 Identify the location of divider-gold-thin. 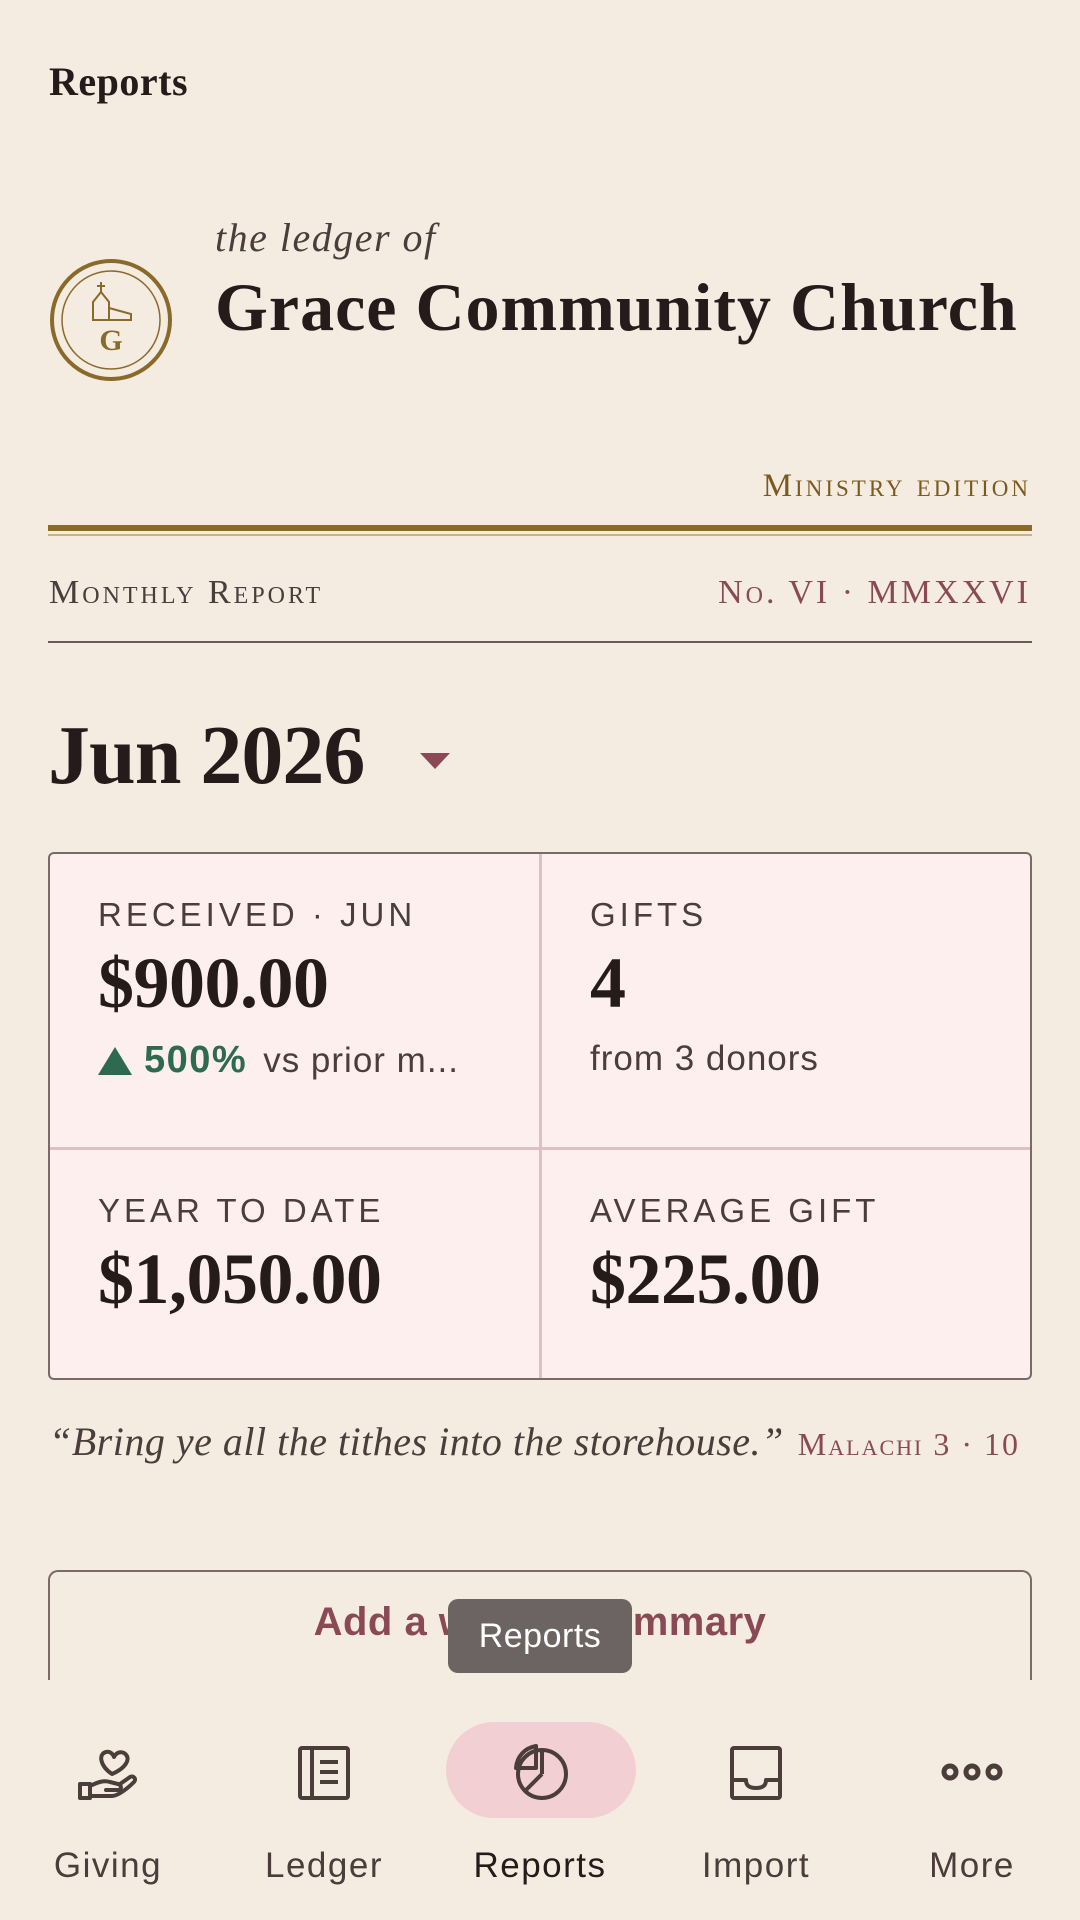
(540, 535).